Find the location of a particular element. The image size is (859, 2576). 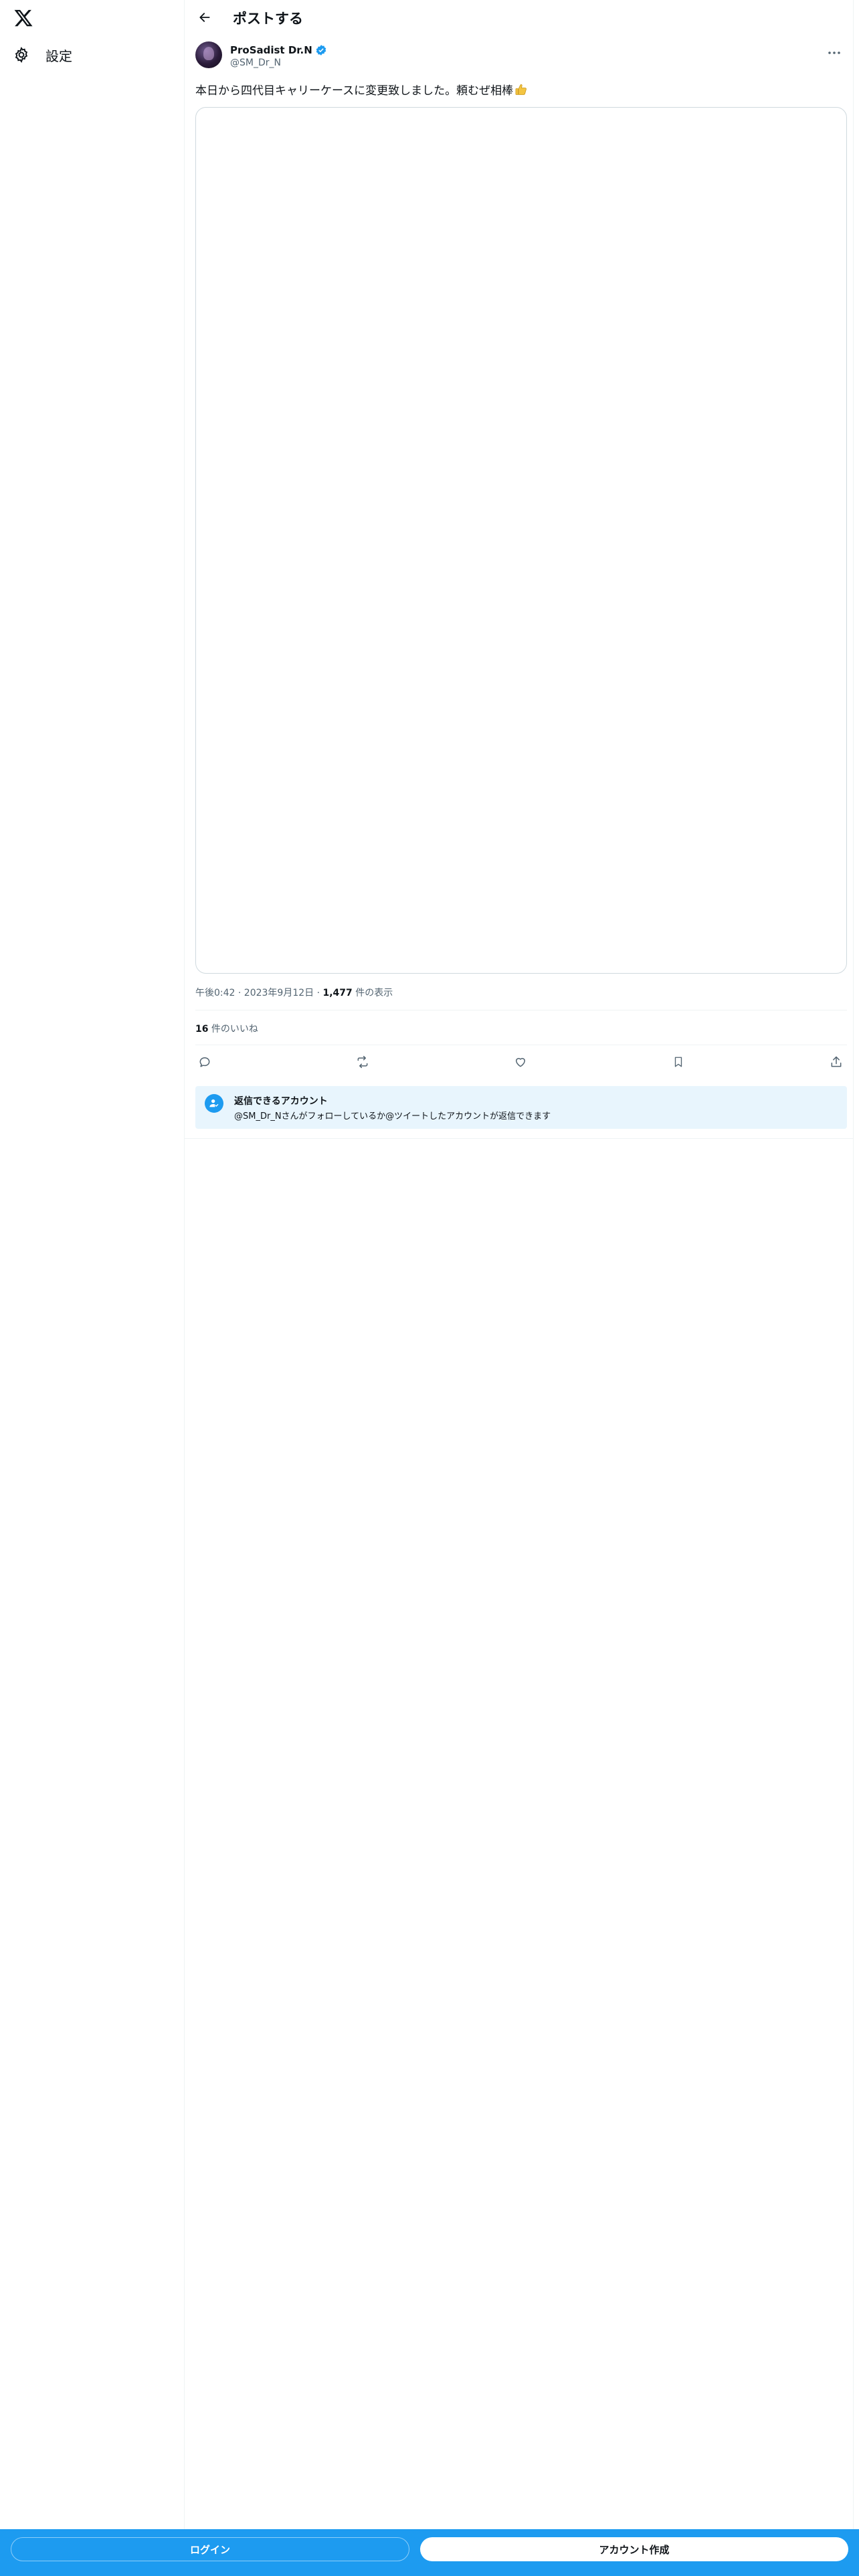

share-button is located at coordinates (836, 1063).